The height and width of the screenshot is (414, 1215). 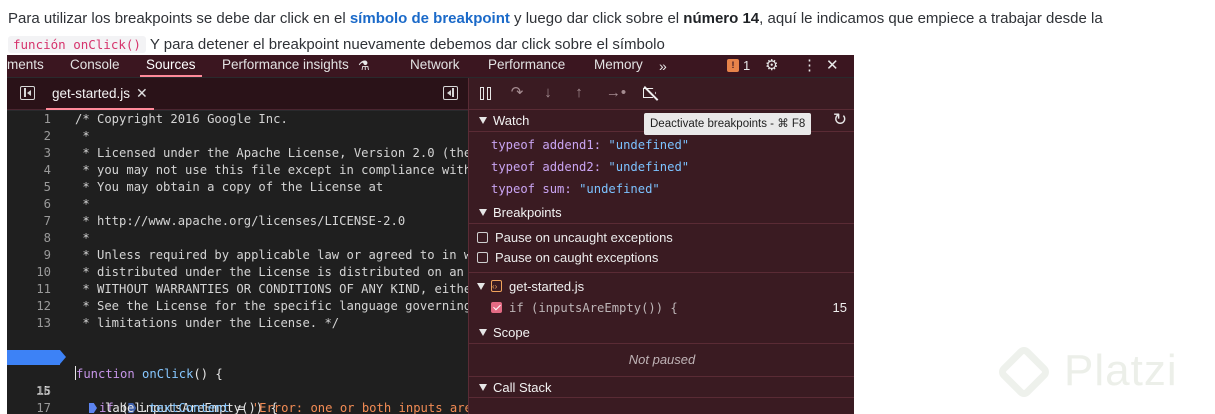 I want to click on tab-memory: Memory, so click(x=618, y=66).